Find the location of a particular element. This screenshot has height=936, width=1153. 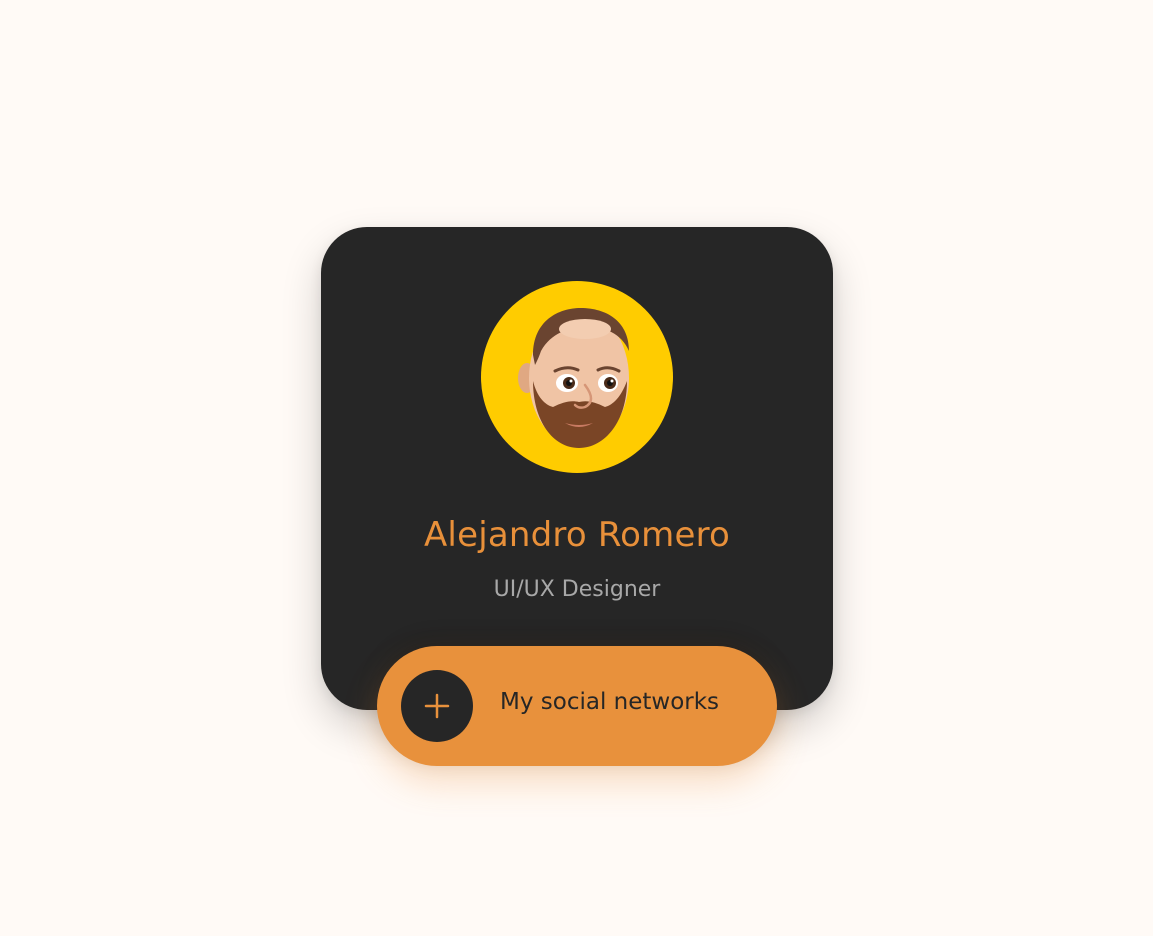

avatar-memoji-image is located at coordinates (573, 377).